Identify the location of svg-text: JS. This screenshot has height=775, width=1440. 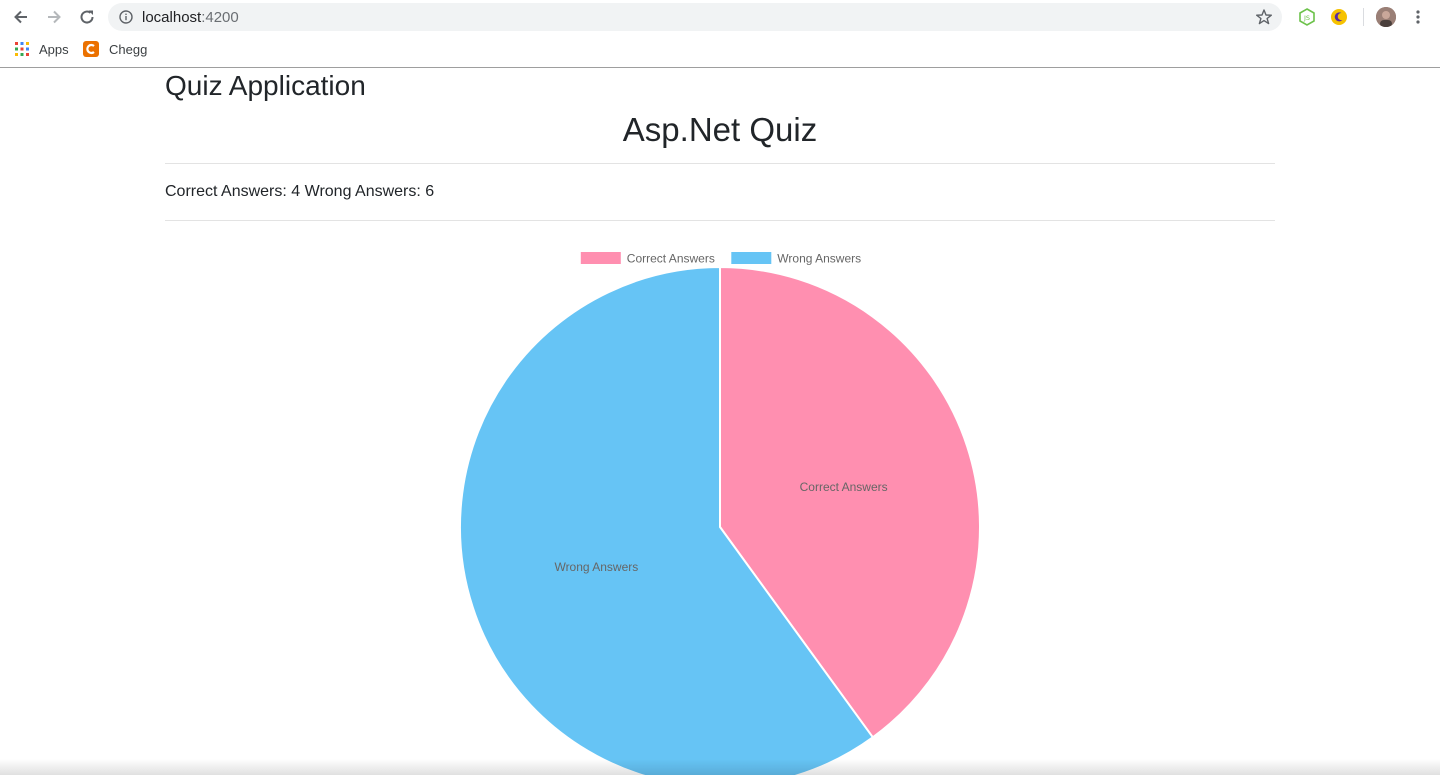
(1306, 18).